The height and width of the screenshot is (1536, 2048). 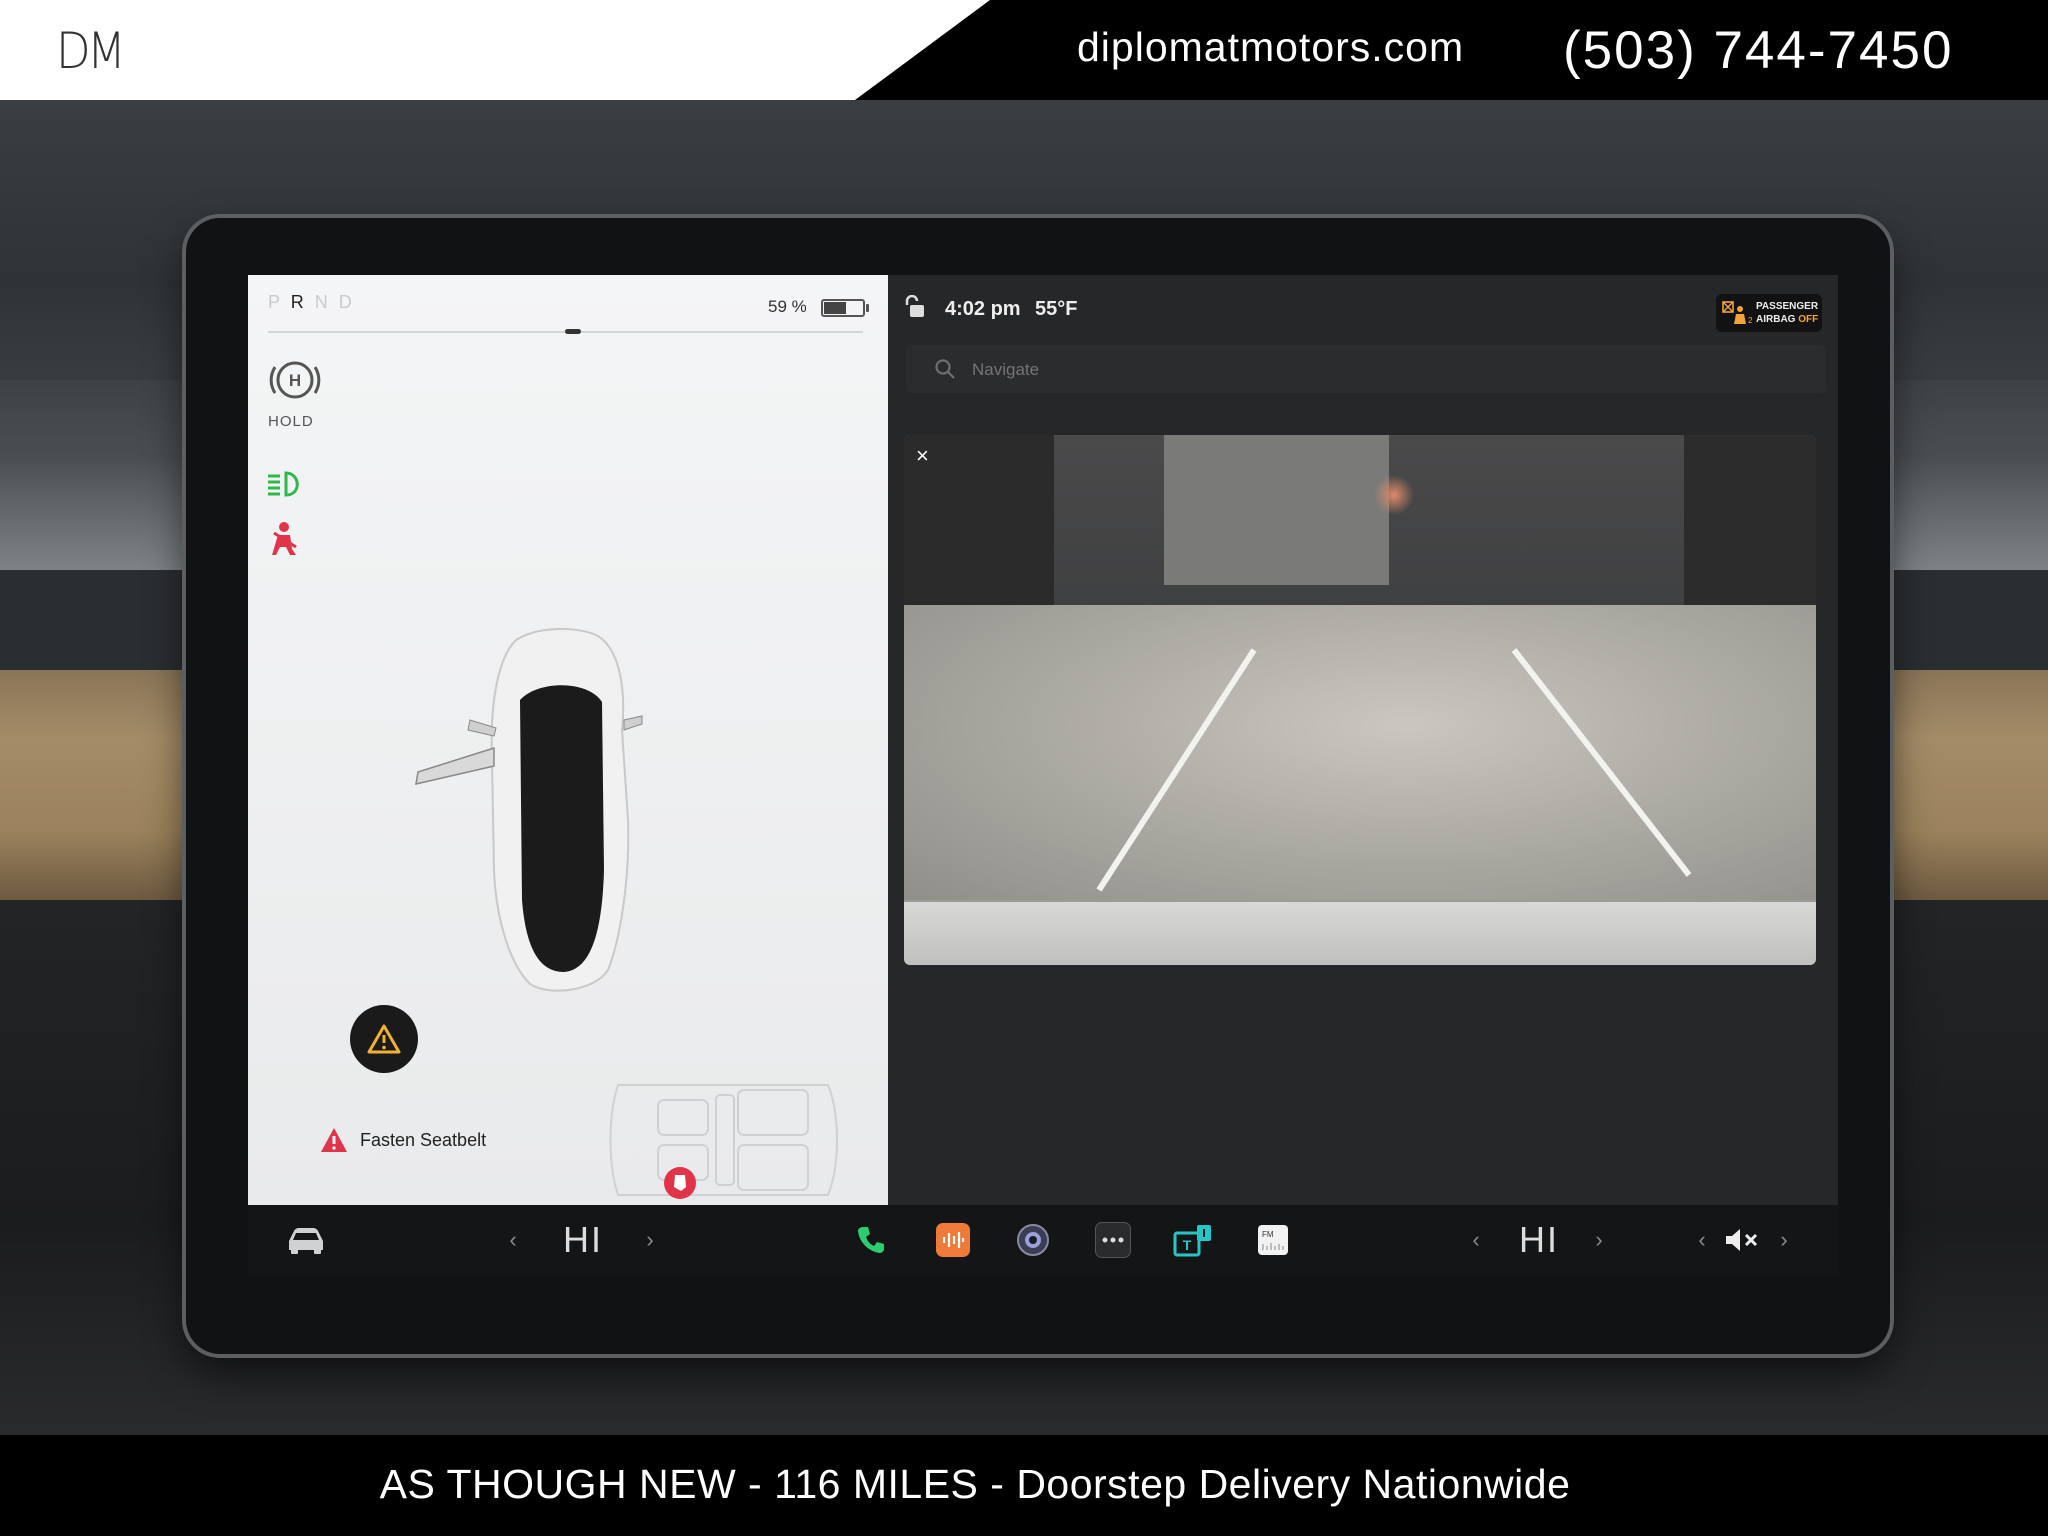 What do you see at coordinates (1787, 306) in the screenshot?
I see `airbag-label-1: PASSENGER` at bounding box center [1787, 306].